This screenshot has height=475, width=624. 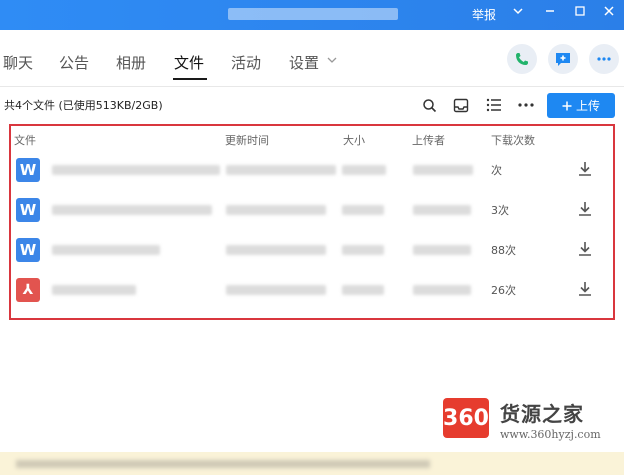 I want to click on window-title-blurred, so click(x=313, y=14).